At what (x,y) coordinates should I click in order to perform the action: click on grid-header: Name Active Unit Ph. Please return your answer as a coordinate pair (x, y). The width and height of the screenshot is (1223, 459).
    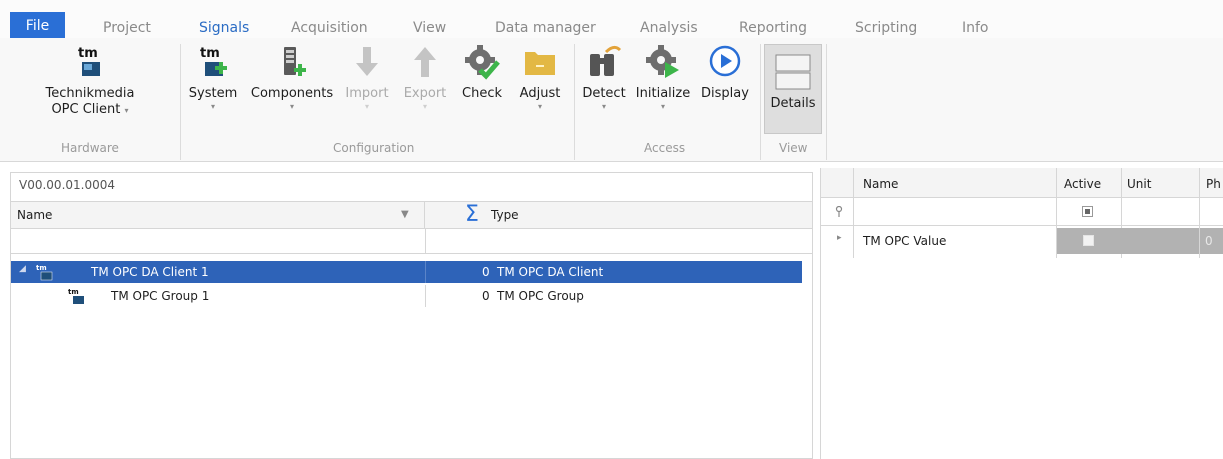
    Looking at the image, I should click on (1022, 183).